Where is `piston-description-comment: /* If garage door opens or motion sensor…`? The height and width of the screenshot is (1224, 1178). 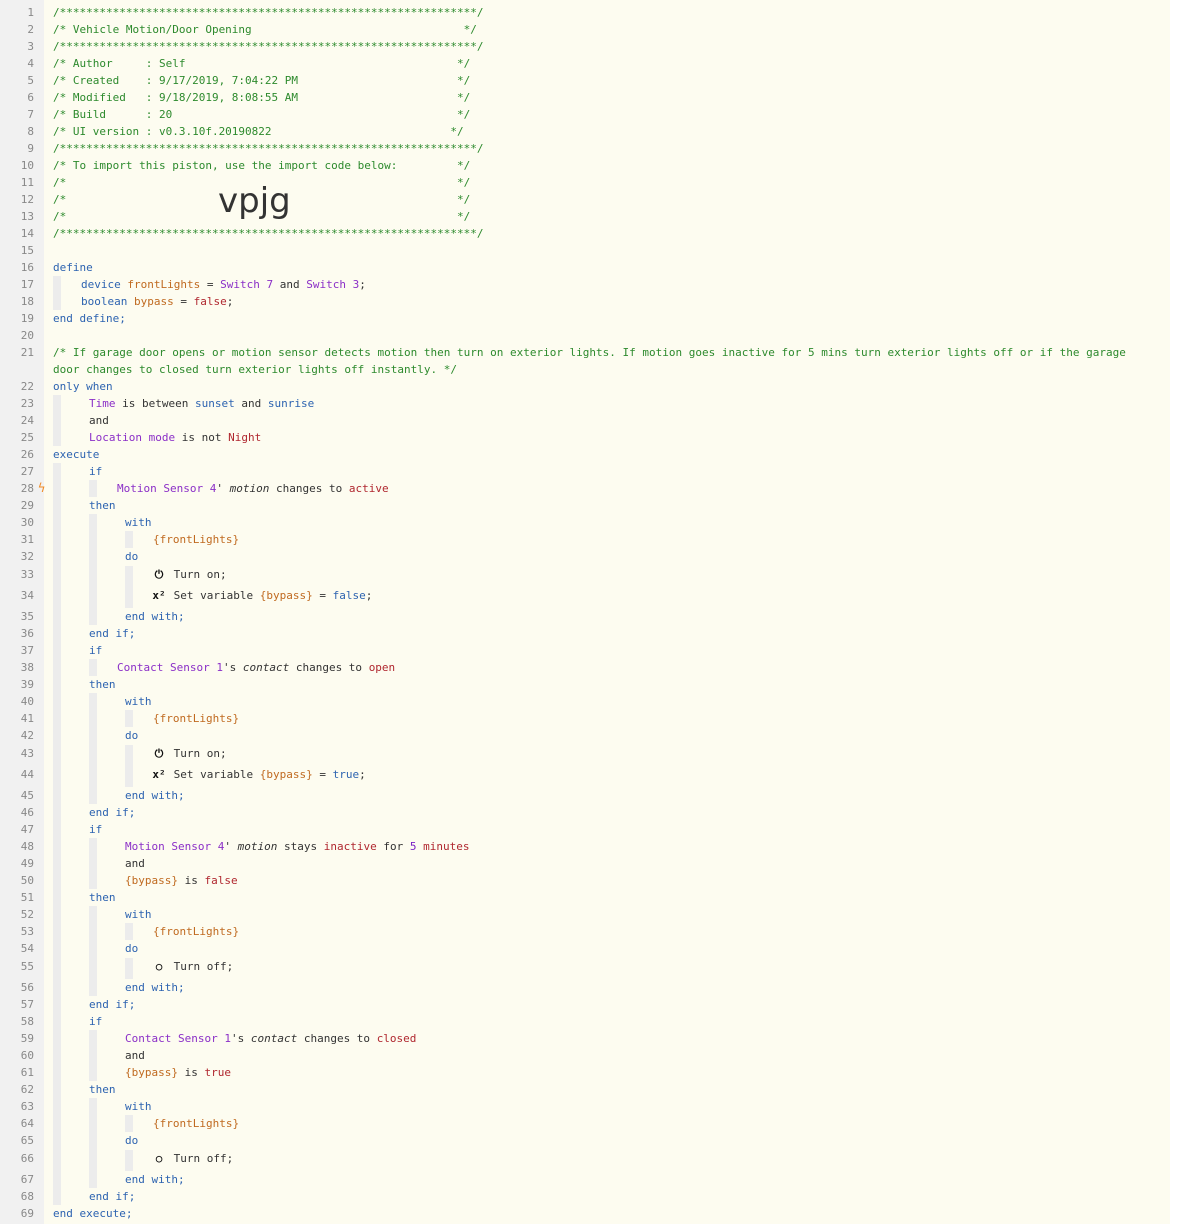 piston-description-comment: /* If garage door opens or motion sensor… is located at coordinates (589, 361).